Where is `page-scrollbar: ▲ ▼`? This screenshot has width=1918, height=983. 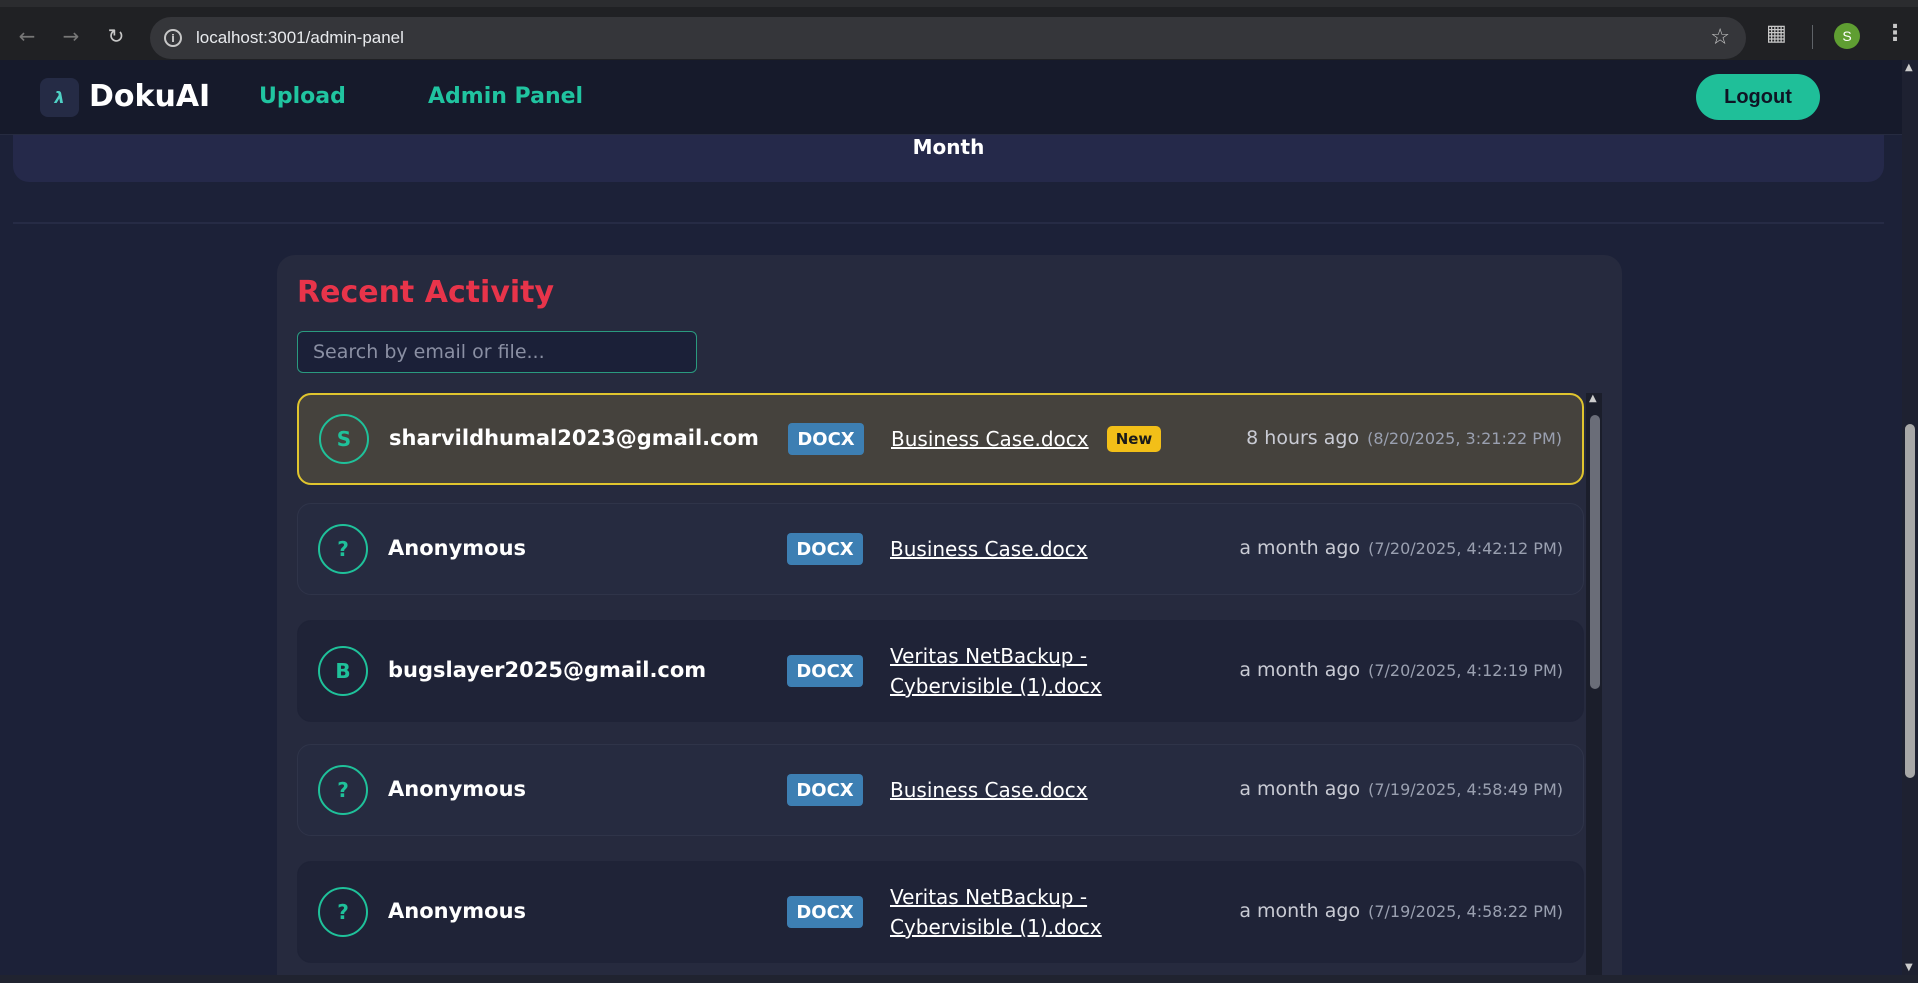 page-scrollbar: ▲ ▼ is located at coordinates (1910, 517).